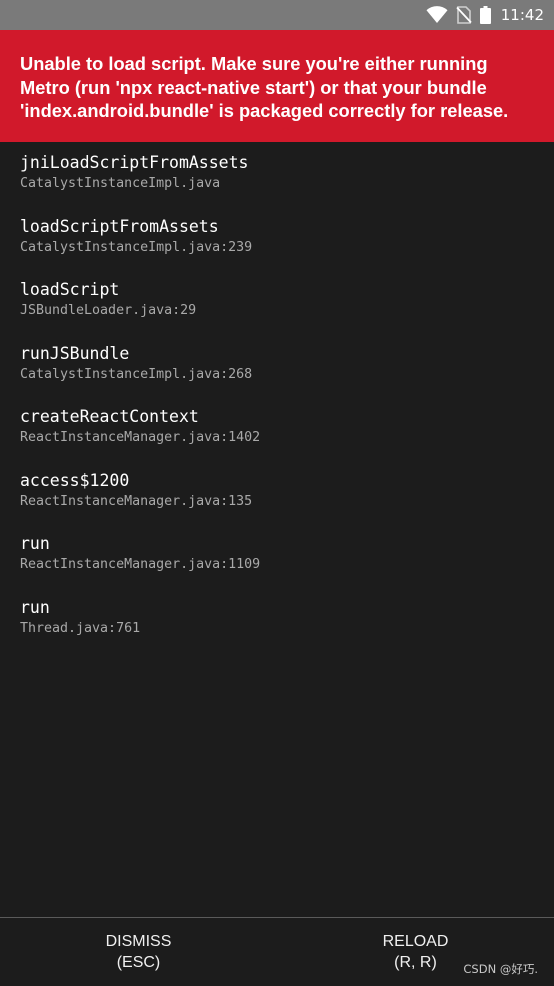  I want to click on frame-method: loadScriptFromAssets, so click(119, 226).